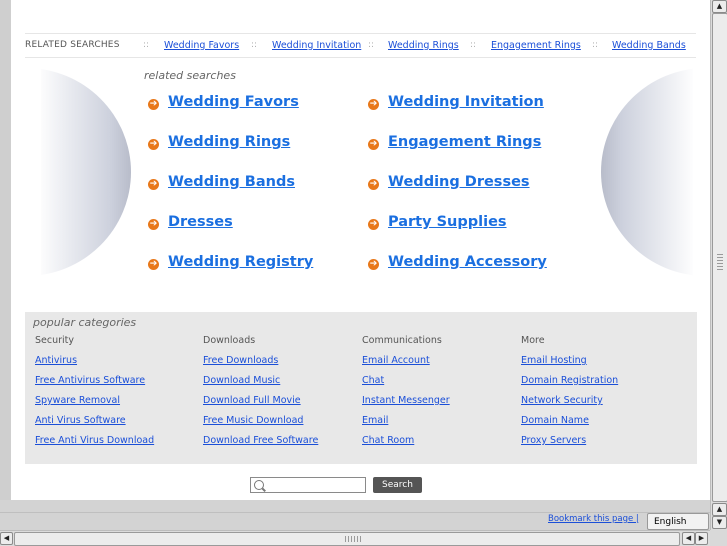 The height and width of the screenshot is (546, 727). What do you see at coordinates (678, 521) in the screenshot?
I see `language-selector: English` at bounding box center [678, 521].